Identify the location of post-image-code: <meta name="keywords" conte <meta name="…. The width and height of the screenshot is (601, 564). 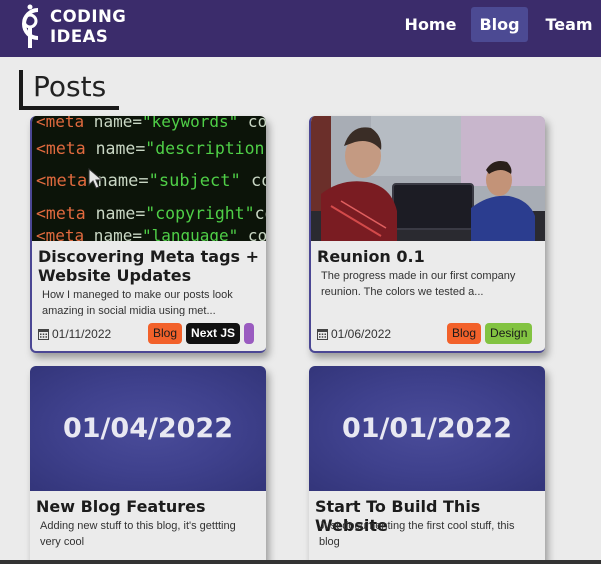
(149, 178).